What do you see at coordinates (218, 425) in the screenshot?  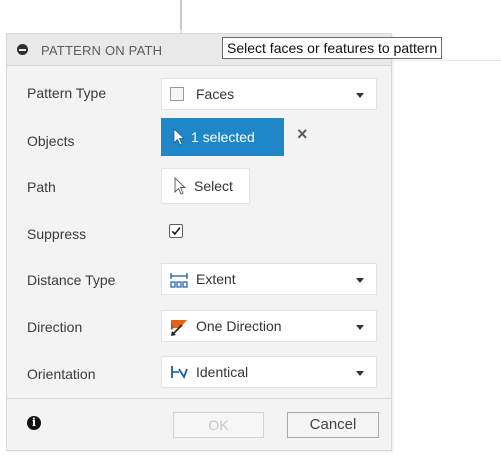 I see `ok-button: OK` at bounding box center [218, 425].